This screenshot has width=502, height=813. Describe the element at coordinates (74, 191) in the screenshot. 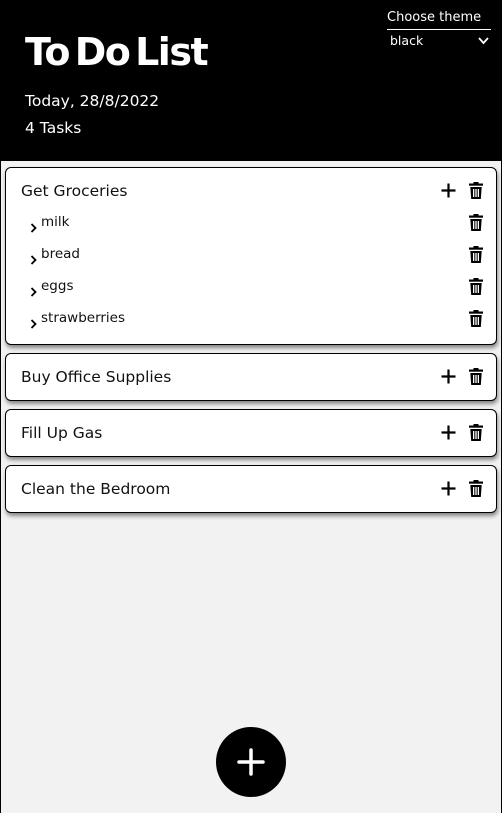

I see `task-title: Get Groceries` at that location.